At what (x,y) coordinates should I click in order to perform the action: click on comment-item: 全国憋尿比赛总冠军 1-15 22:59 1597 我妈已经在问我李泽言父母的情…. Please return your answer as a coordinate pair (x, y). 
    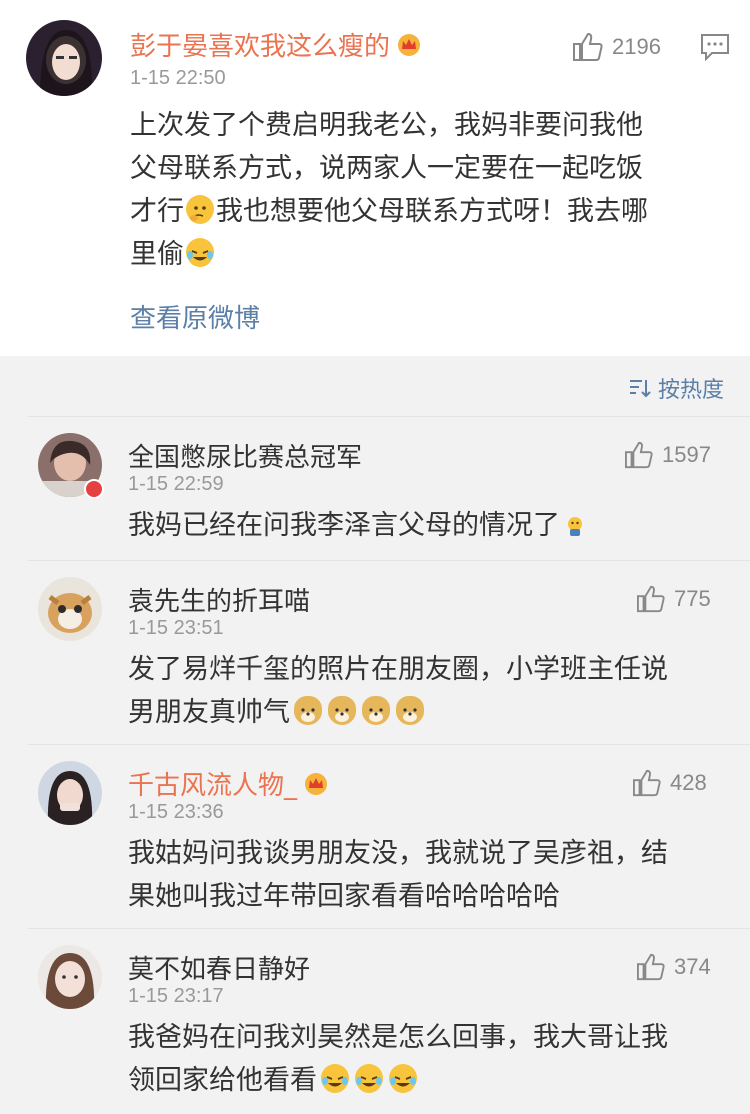
    Looking at the image, I should click on (389, 488).